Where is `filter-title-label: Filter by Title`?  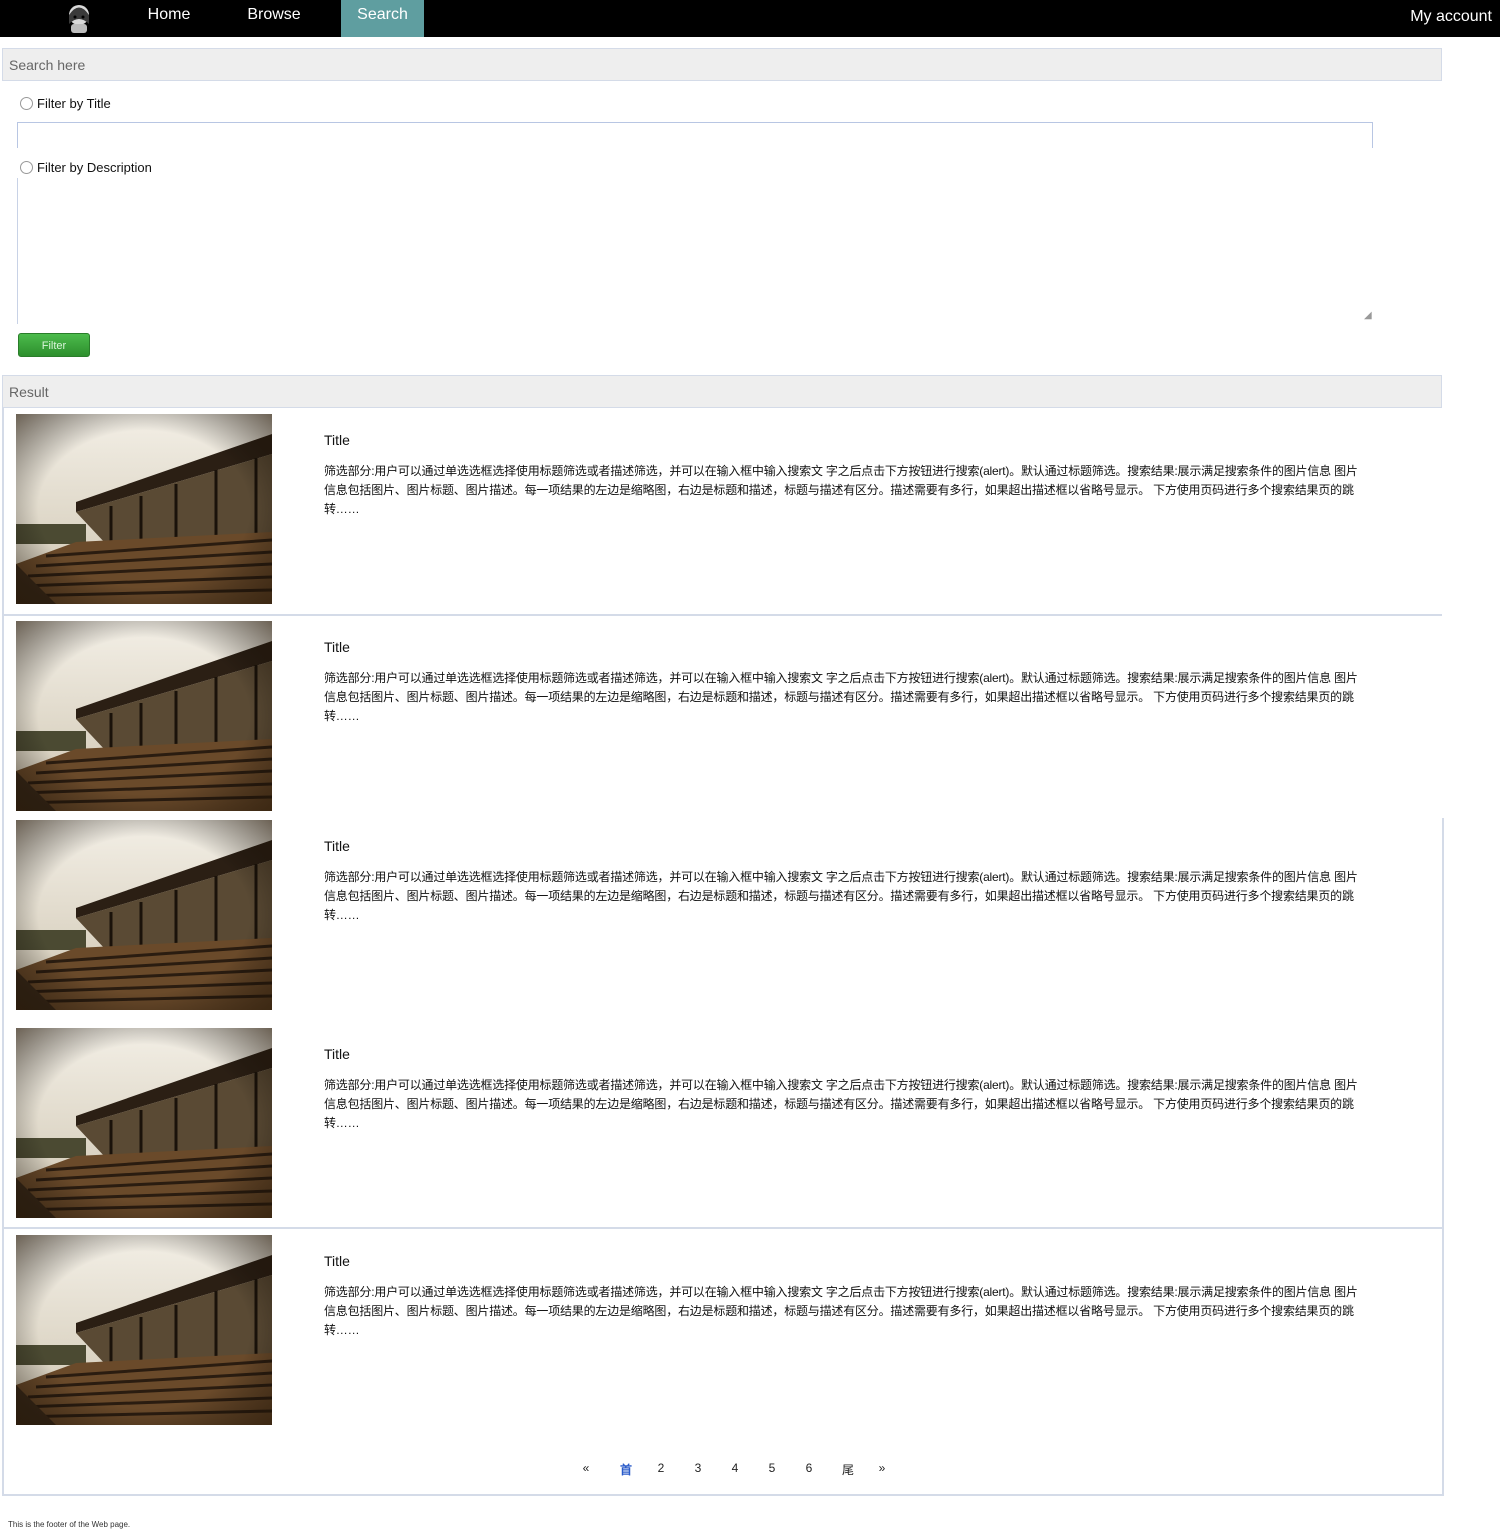 filter-title-label: Filter by Title is located at coordinates (74, 103).